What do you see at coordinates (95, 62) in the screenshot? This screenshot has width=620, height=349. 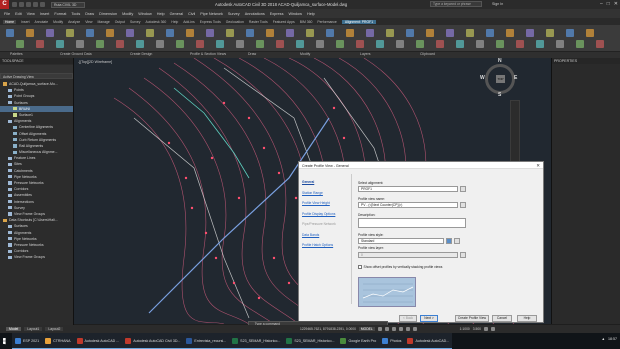 I see `viewport-controls: -][Top][2D Wireframe]` at bounding box center [95, 62].